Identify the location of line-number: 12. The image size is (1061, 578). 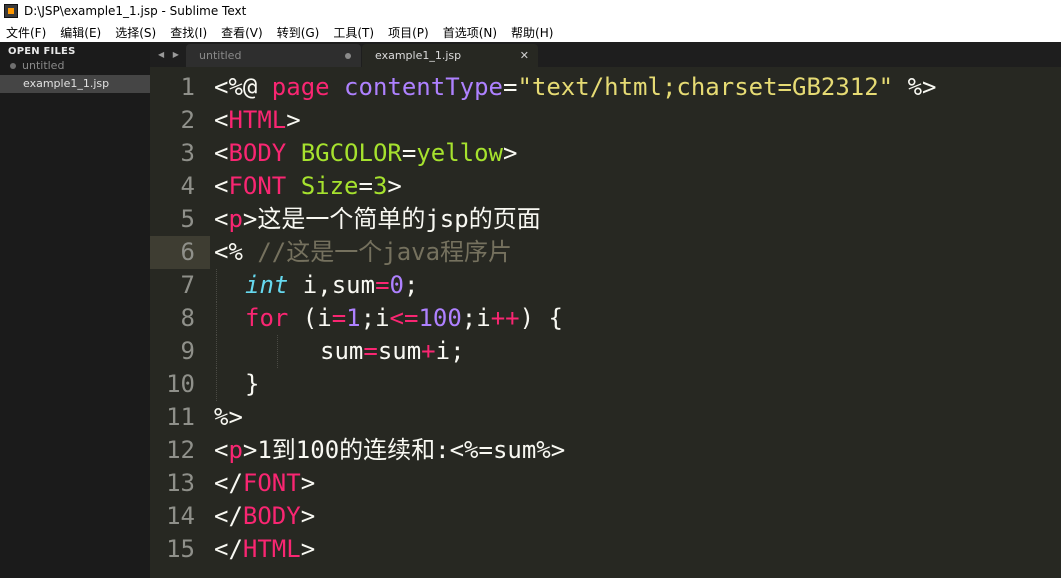
(180, 450).